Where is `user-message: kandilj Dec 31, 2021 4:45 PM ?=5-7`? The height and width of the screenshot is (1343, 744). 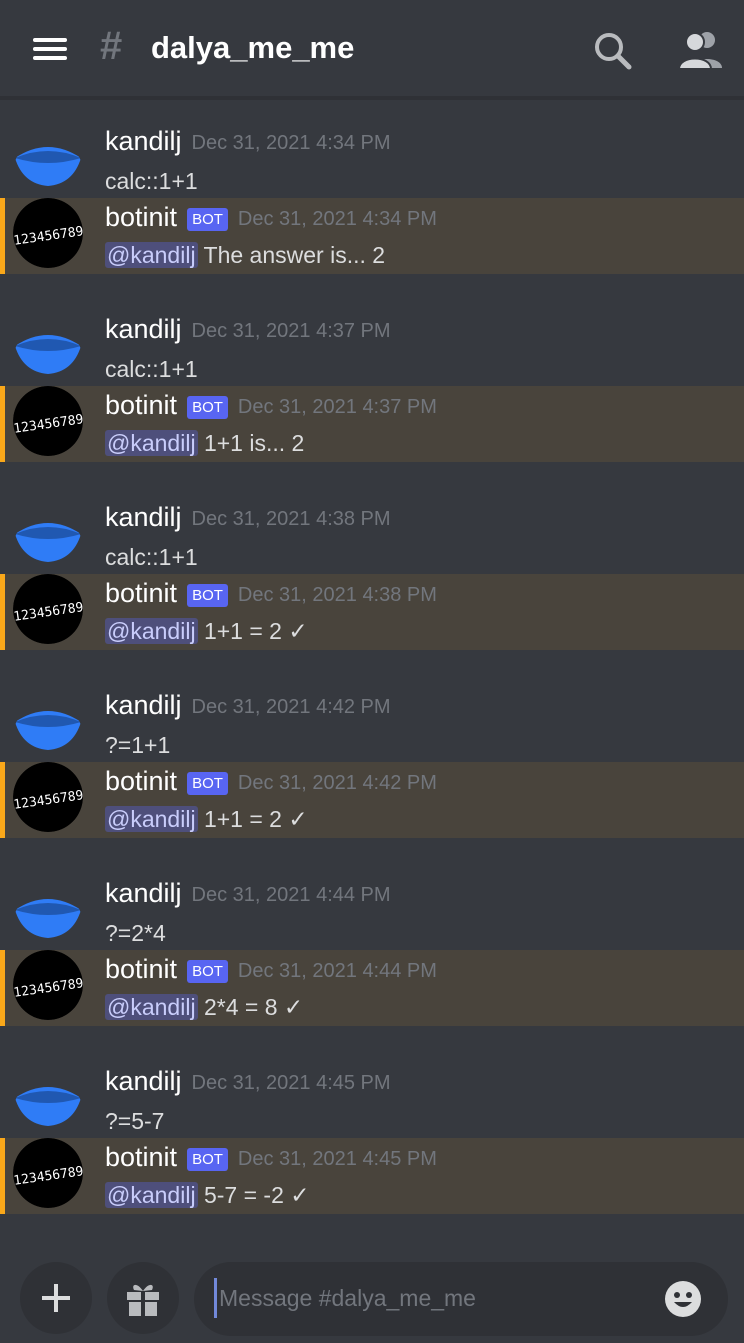 user-message: kandilj Dec 31, 2021 4:45 PM ?=5-7 is located at coordinates (372, 1091).